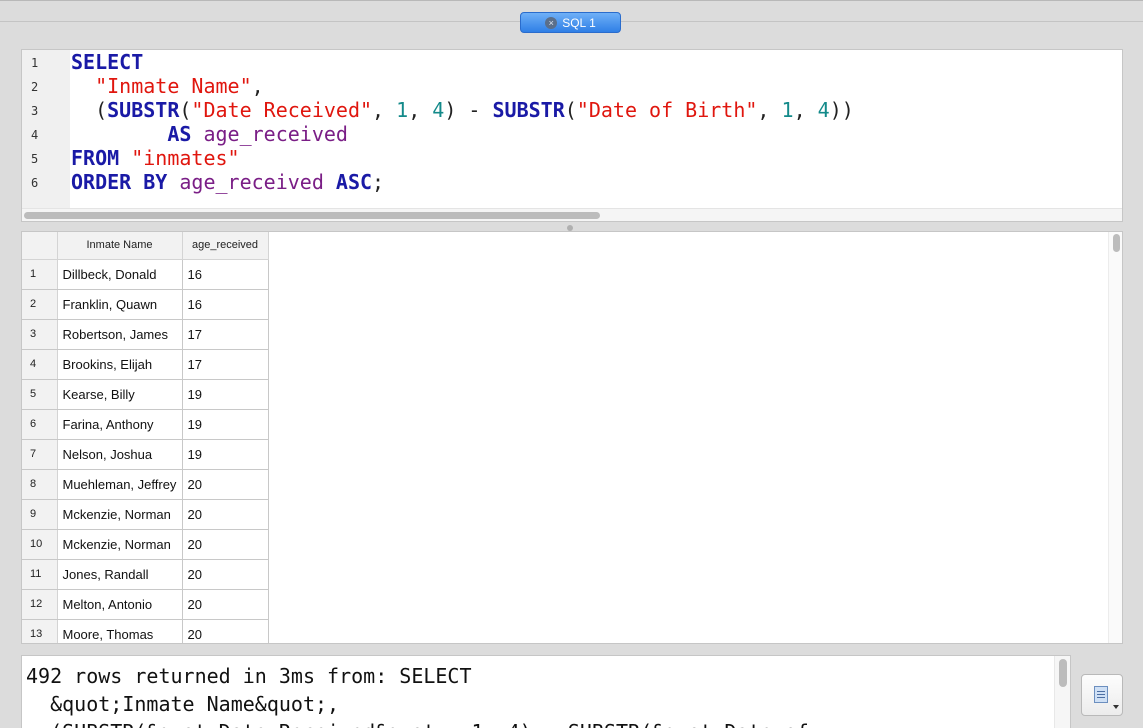 Image resolution: width=1143 pixels, height=728 pixels. What do you see at coordinates (438, 110) in the screenshot?
I see `code-token: 4` at bounding box center [438, 110].